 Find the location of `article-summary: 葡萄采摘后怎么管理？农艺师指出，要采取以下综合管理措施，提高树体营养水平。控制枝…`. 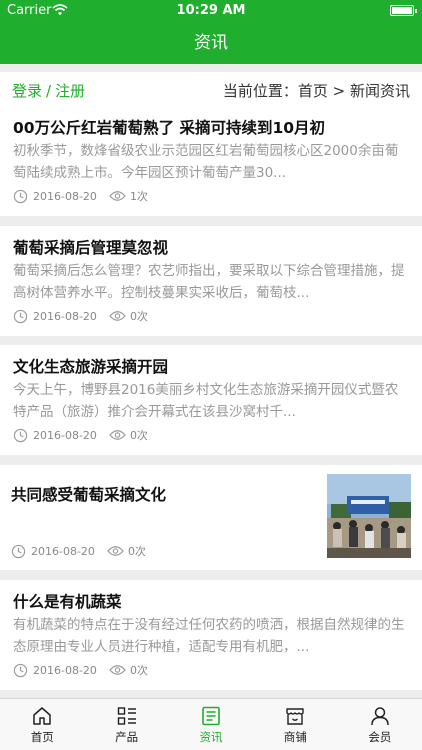

article-summary: 葡萄采摘后怎么管理？农艺师指出，要采取以下综合管理措施，提高树体营养水平。控制枝… is located at coordinates (209, 282).